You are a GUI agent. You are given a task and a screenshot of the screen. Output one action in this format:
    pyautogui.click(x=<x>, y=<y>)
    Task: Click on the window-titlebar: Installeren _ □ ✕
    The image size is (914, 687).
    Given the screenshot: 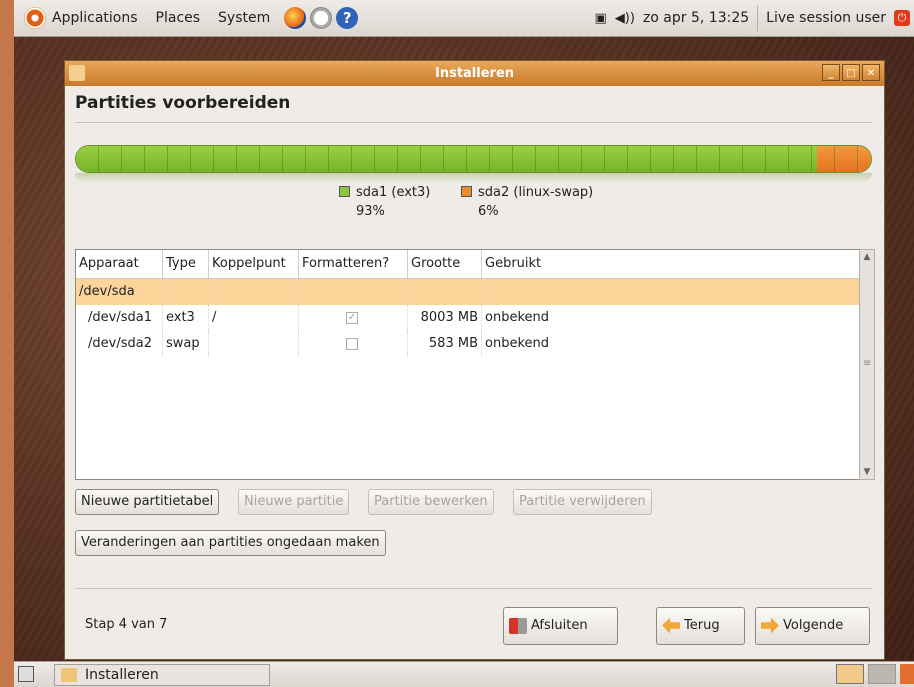 What is the action you would take?
    pyautogui.click(x=474, y=73)
    